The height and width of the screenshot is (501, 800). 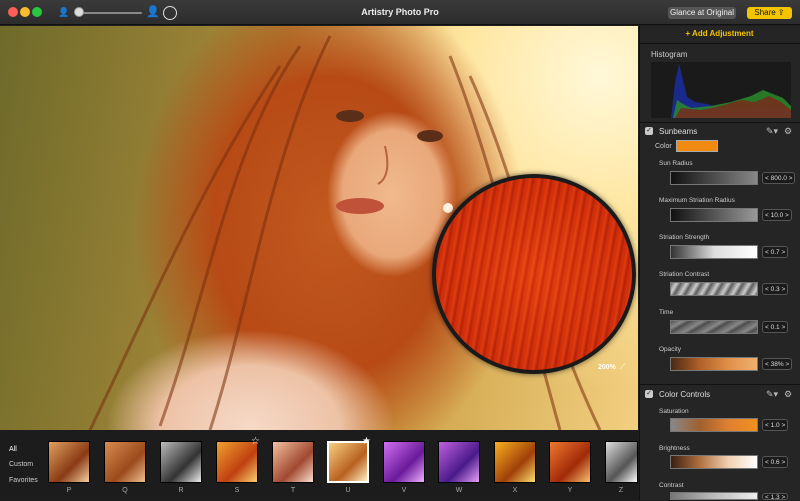 What do you see at coordinates (37, 12) in the screenshot?
I see `zoom-window-button` at bounding box center [37, 12].